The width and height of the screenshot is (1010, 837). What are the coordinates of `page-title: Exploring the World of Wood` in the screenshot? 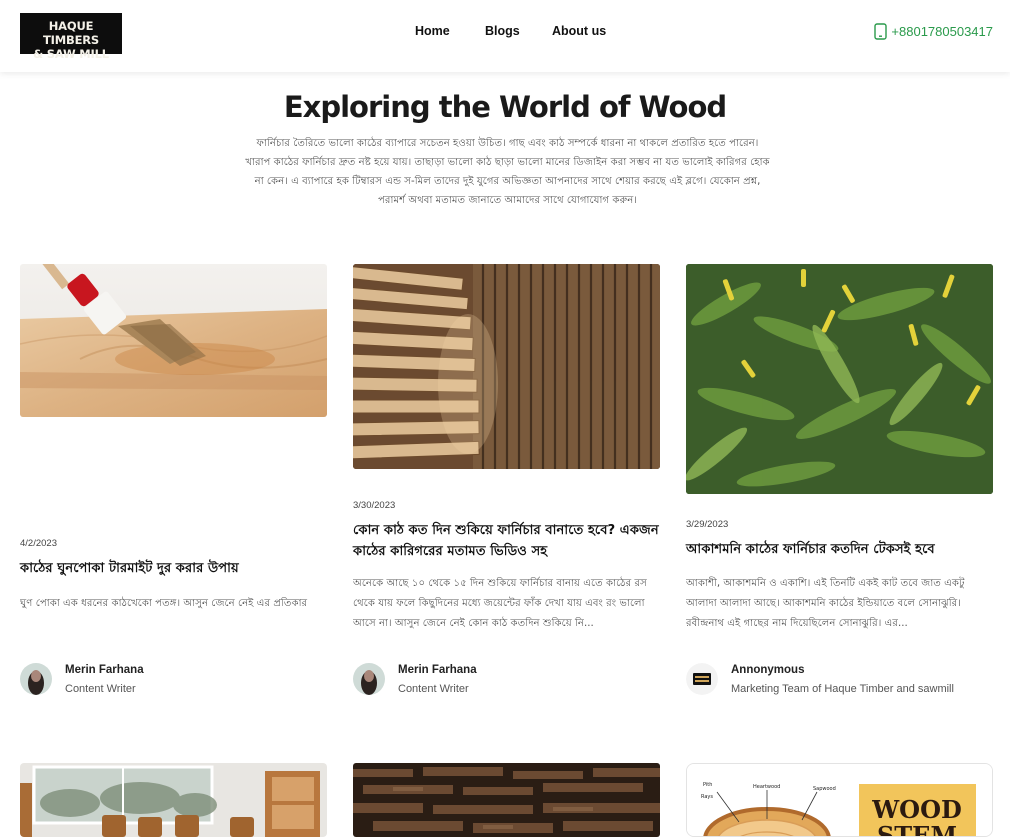 It's located at (505, 107).